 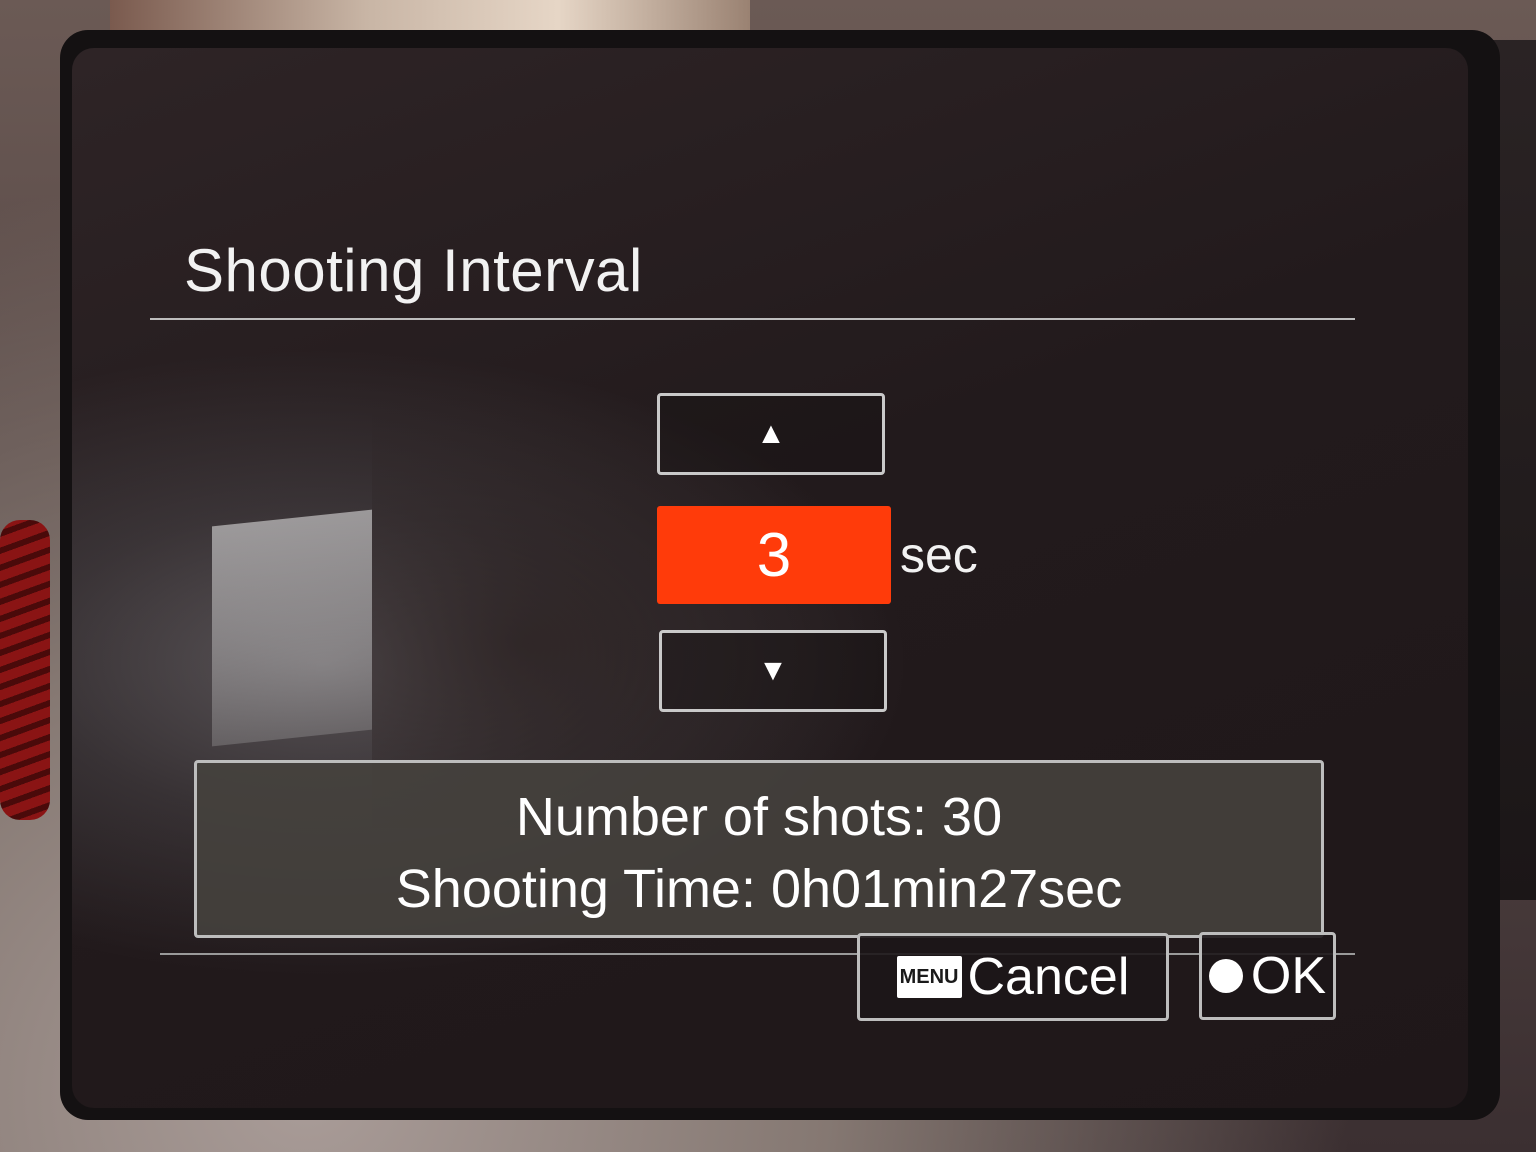 What do you see at coordinates (25, 670) in the screenshot?
I see `camera-strap` at bounding box center [25, 670].